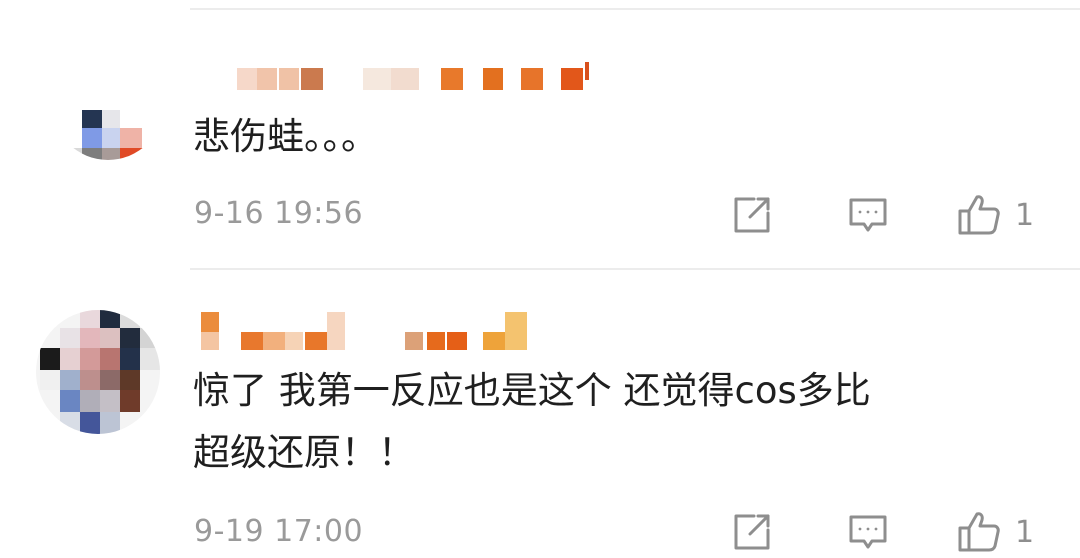 The image size is (1080, 558). I want to click on comment-timestamp: 9-16 19:56, so click(279, 213).